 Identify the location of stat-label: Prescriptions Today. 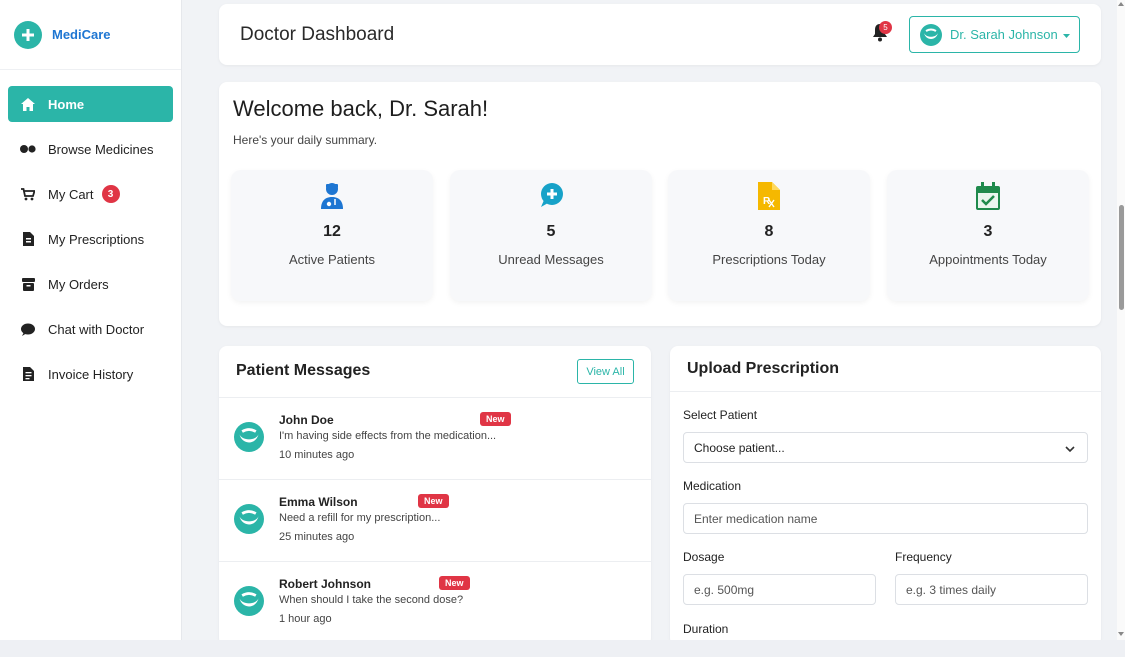
(769, 259).